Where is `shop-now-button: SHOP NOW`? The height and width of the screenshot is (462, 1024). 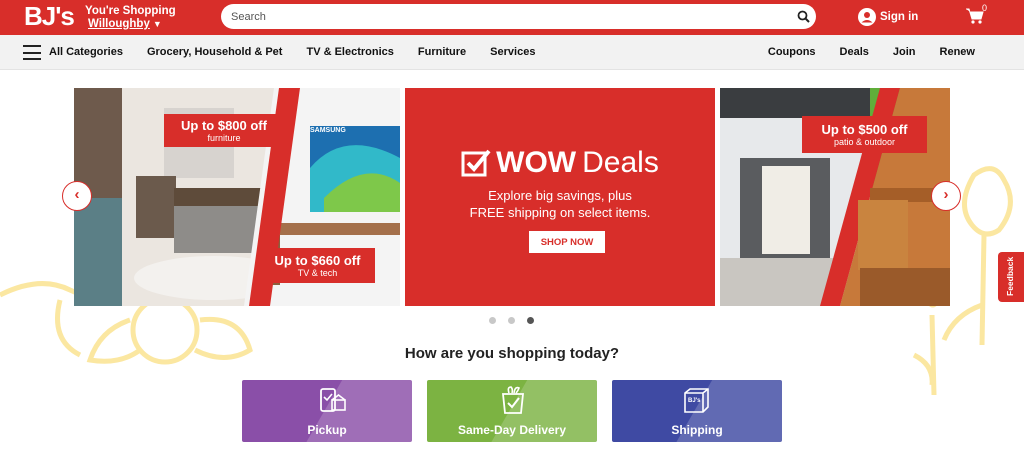
shop-now-button: SHOP NOW is located at coordinates (567, 242).